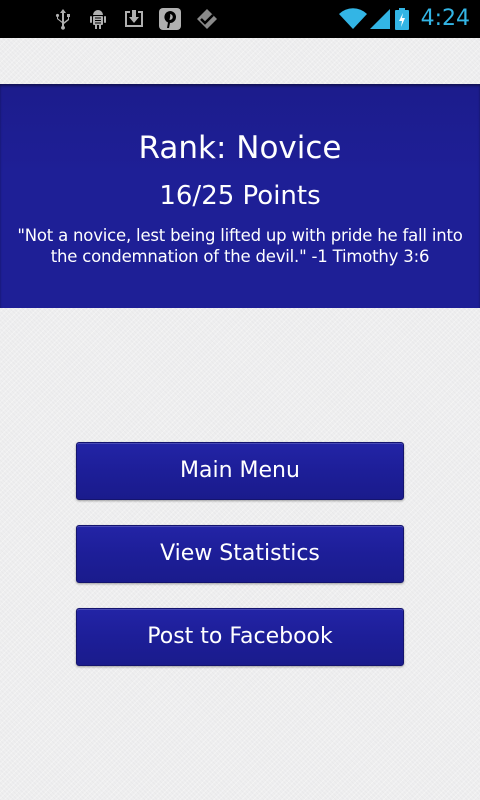 This screenshot has height=800, width=480. I want to click on view-statistics-button: View Statistics, so click(240, 554).